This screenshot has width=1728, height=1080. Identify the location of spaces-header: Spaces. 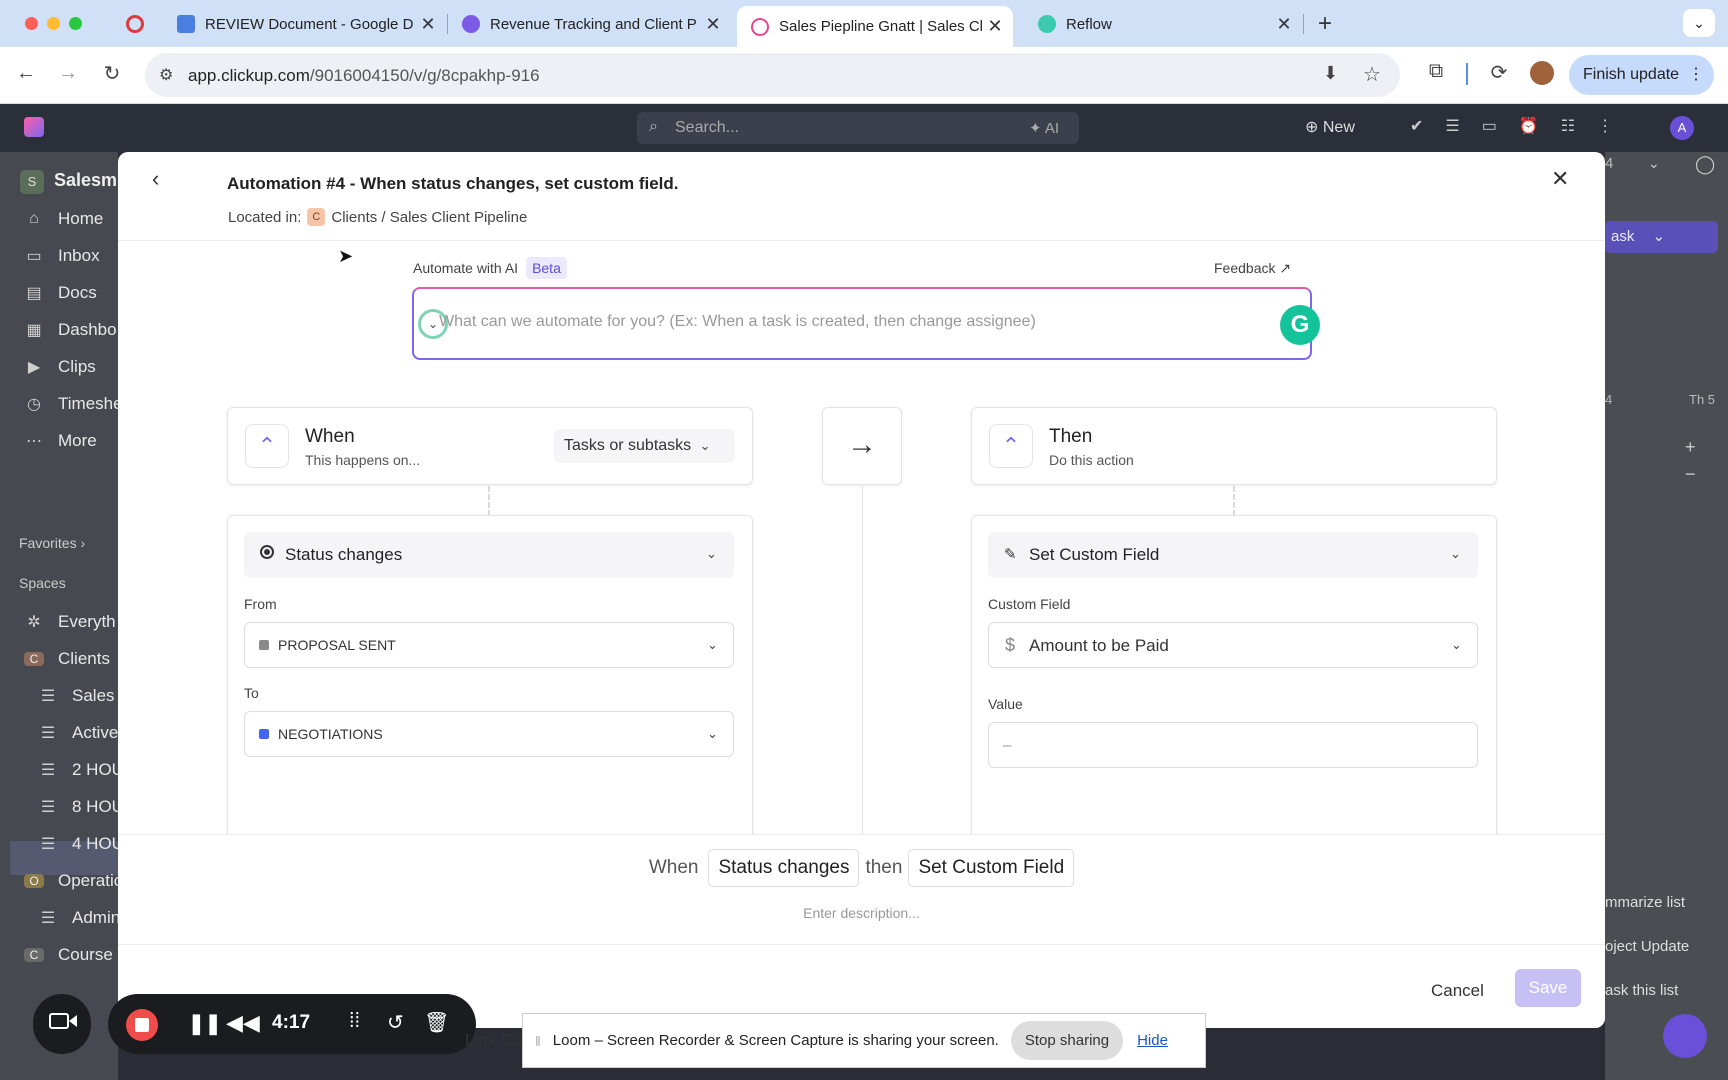
(42, 583).